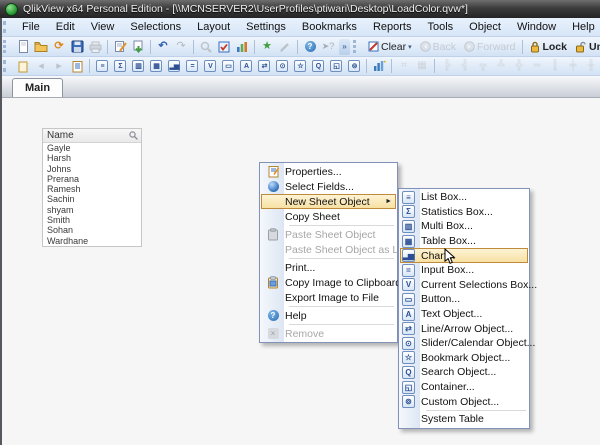 This screenshot has height=445, width=600. Describe the element at coordinates (328, 333) in the screenshot. I see `context-menu-item-remove: × Remove` at that location.